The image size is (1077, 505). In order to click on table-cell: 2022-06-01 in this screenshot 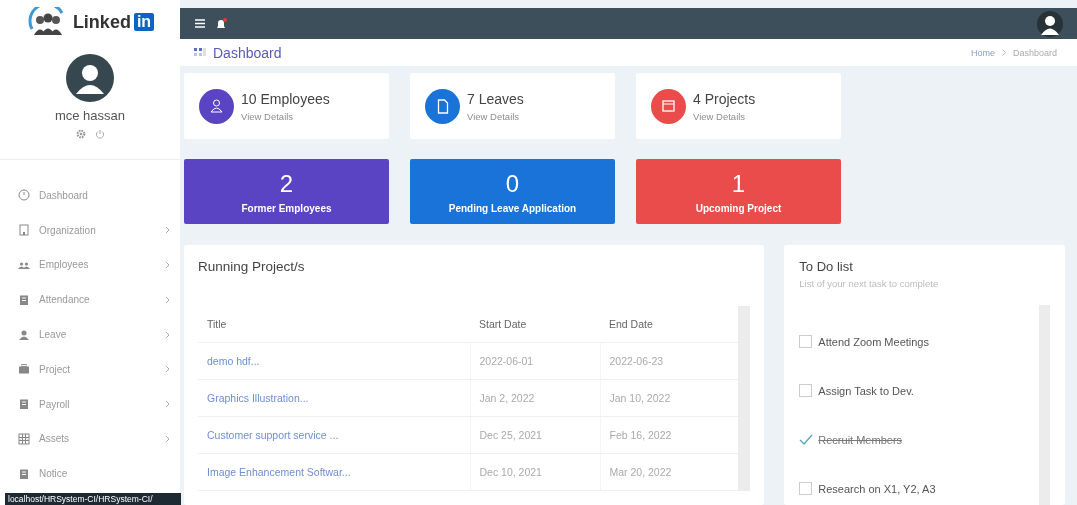, I will do `click(535, 361)`.